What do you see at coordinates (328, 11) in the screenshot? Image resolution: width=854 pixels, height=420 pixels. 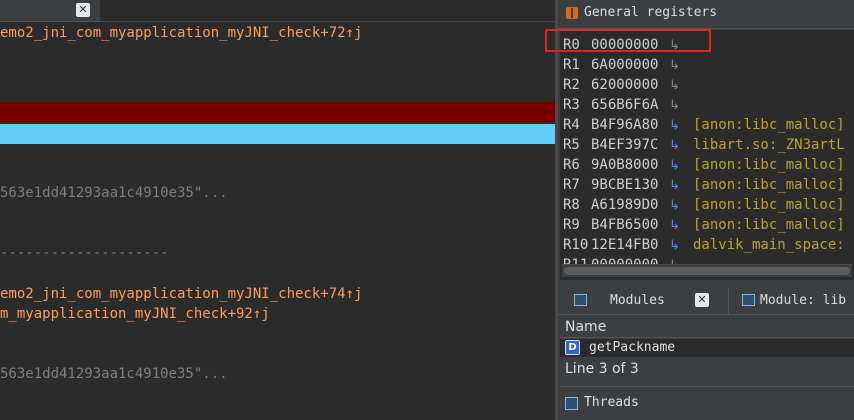 I see `tab-bar-empty` at bounding box center [328, 11].